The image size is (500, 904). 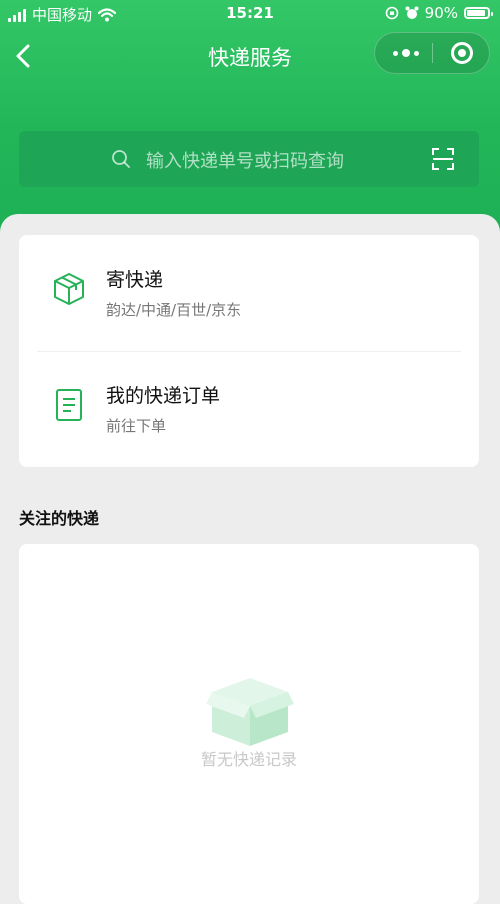 I want to click on status-bar: 中国移动 15:21 90%, so click(x=250, y=14).